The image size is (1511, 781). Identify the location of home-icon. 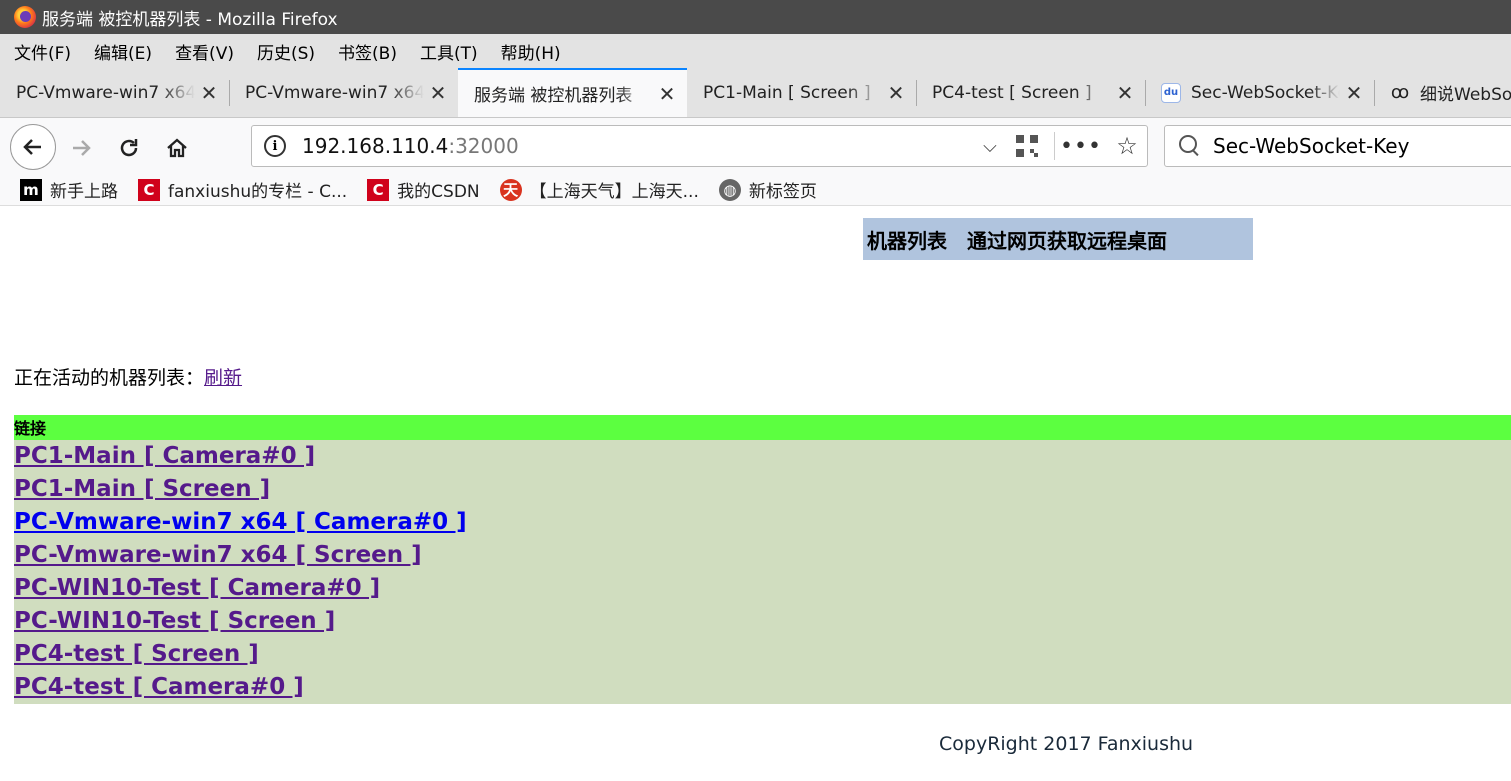
(177, 148).